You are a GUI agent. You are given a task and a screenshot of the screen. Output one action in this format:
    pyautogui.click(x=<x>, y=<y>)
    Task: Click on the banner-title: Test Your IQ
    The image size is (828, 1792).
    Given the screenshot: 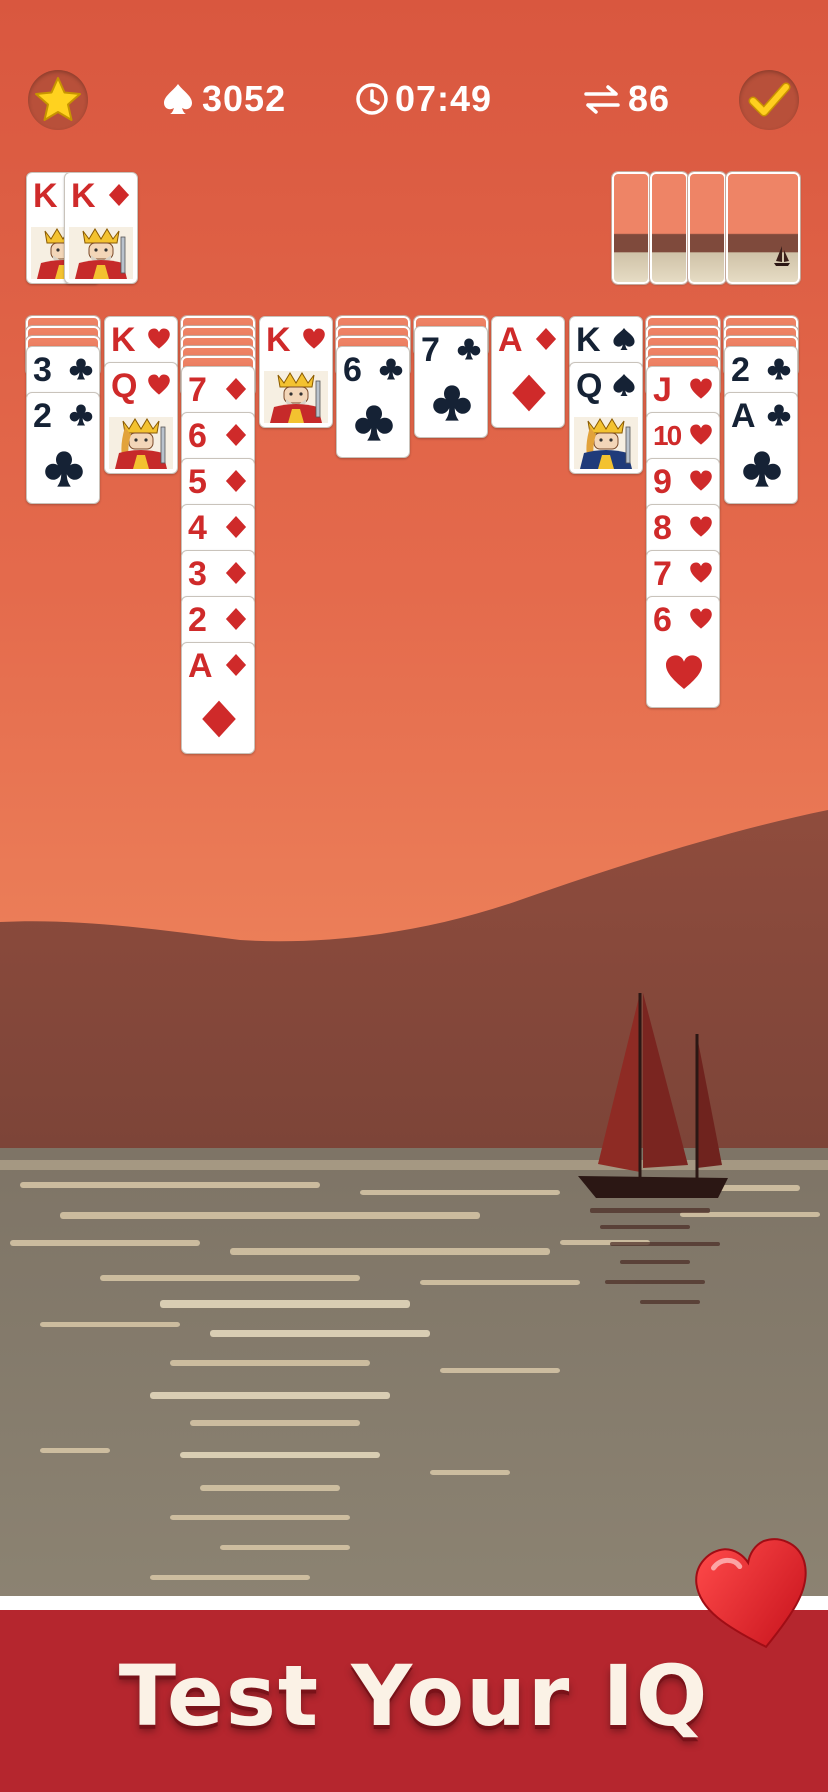 What is the action you would take?
    pyautogui.click(x=414, y=1696)
    